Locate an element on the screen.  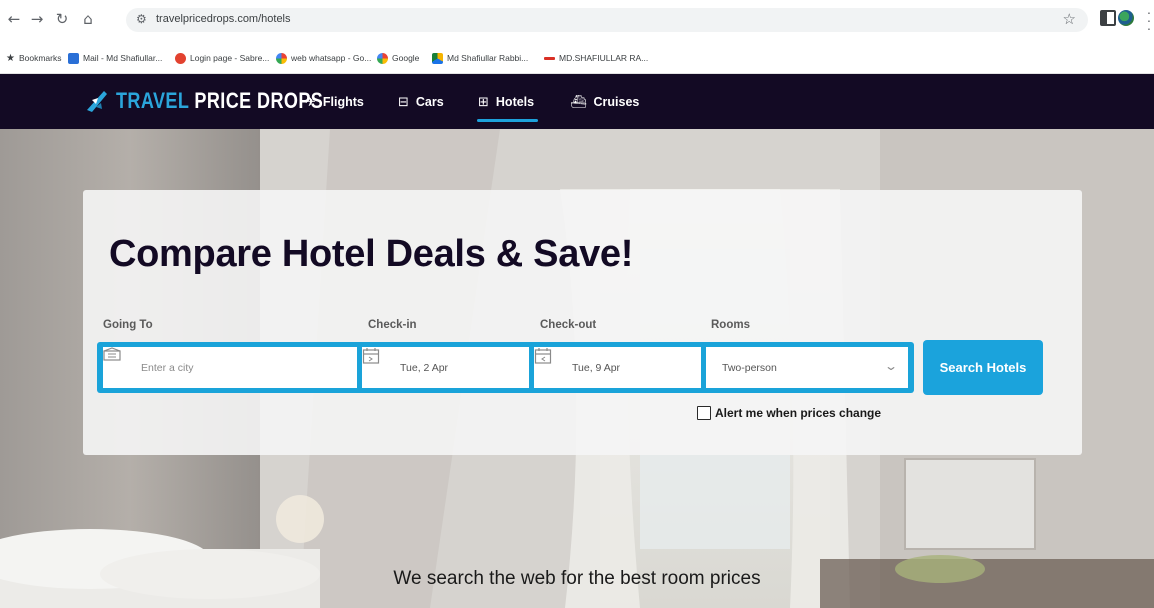
destination-placeholder: Enter a city is located at coordinates (167, 367).